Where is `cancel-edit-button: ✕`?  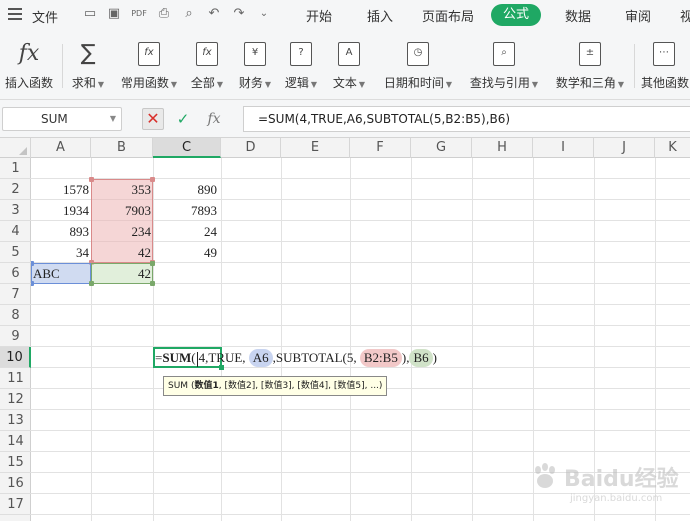
cancel-edit-button: ✕ is located at coordinates (153, 119).